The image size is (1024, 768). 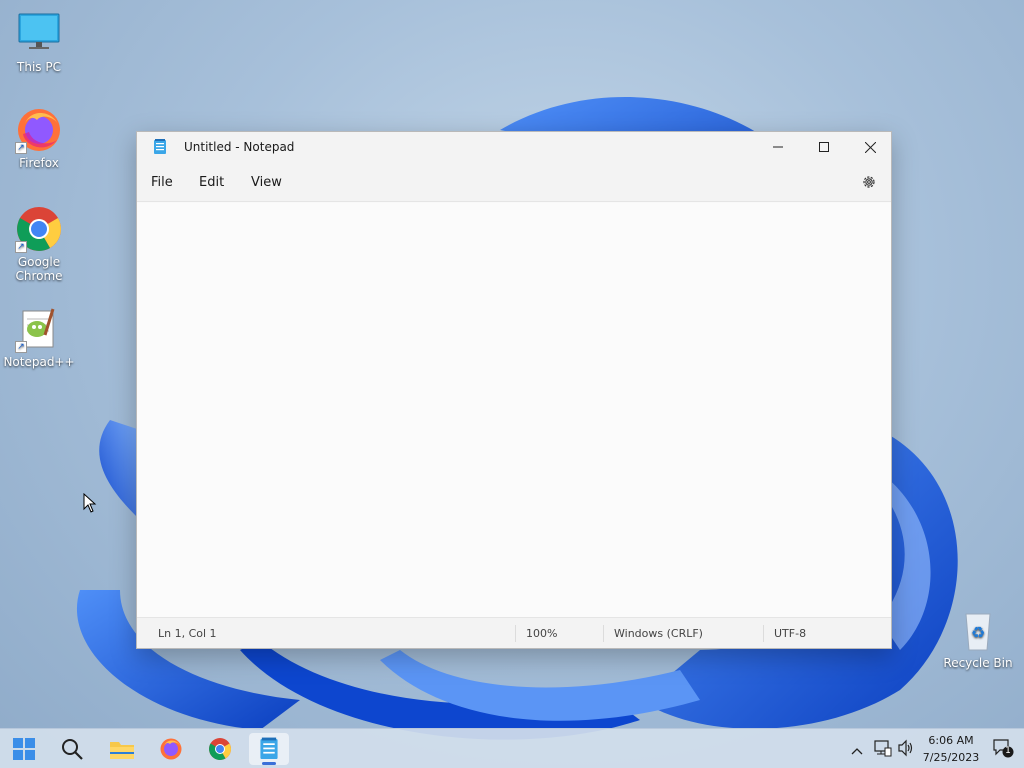 I want to click on recycle-bin-icon: ♻, so click(x=978, y=630).